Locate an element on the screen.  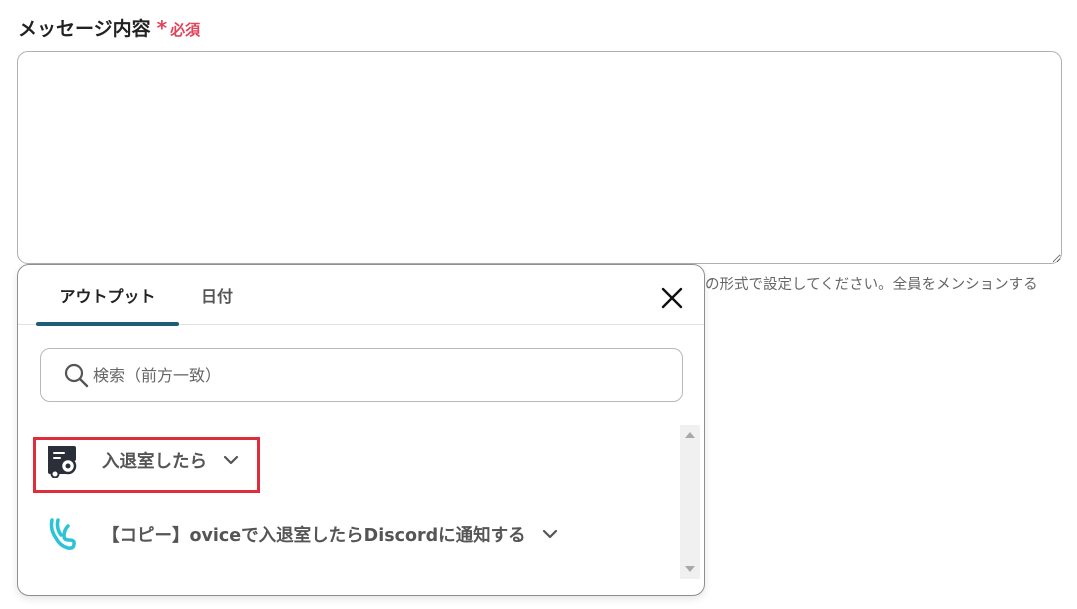
search-box is located at coordinates (361, 375).